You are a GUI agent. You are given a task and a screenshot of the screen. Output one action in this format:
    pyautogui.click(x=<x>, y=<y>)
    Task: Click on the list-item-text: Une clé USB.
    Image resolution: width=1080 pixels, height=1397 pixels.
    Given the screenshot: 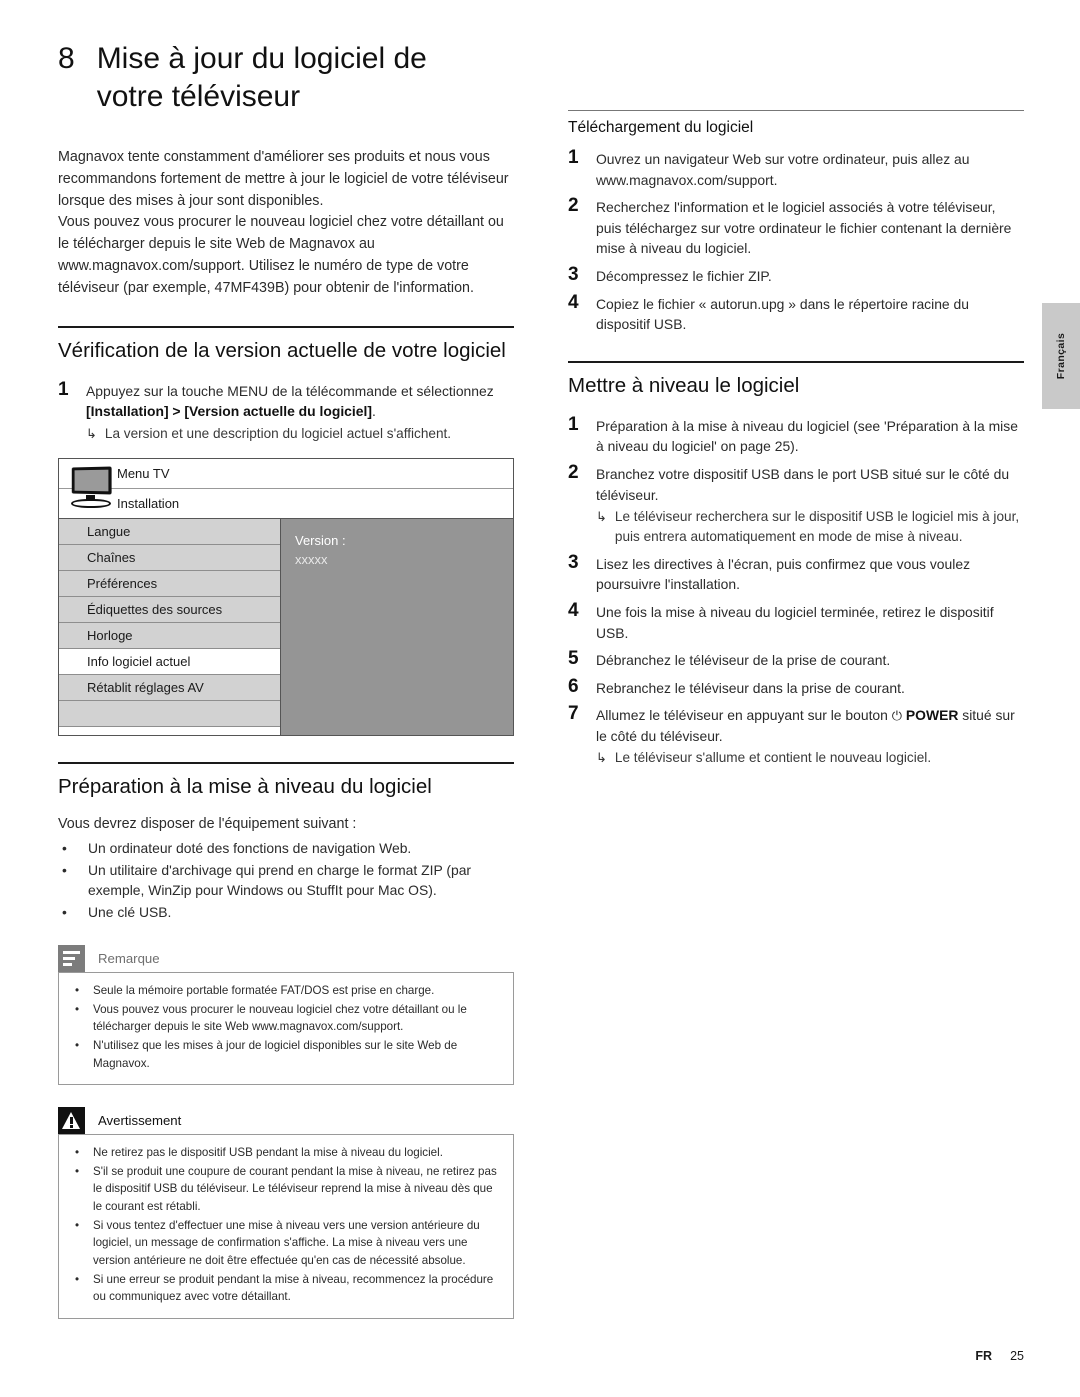 What is the action you would take?
    pyautogui.click(x=130, y=912)
    